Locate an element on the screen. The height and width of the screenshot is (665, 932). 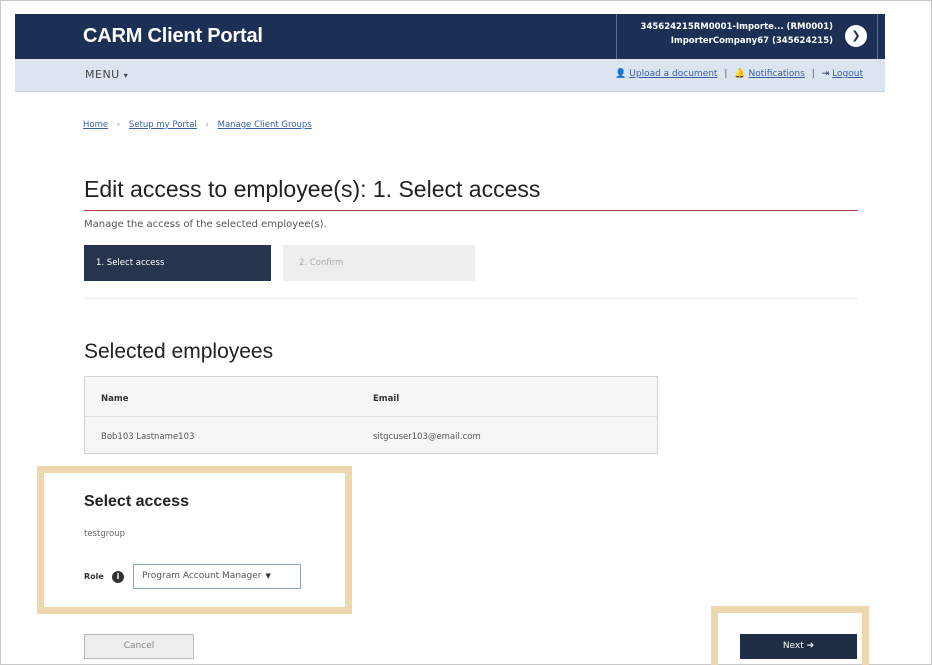
selected-employees-title: Selected employees is located at coordinates (179, 351).